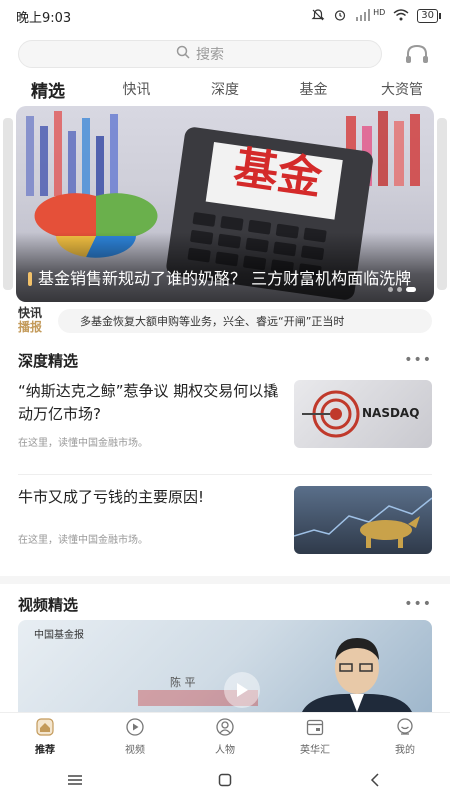 The width and height of the screenshot is (450, 800). I want to click on nav-item-video: 视频, so click(135, 736).